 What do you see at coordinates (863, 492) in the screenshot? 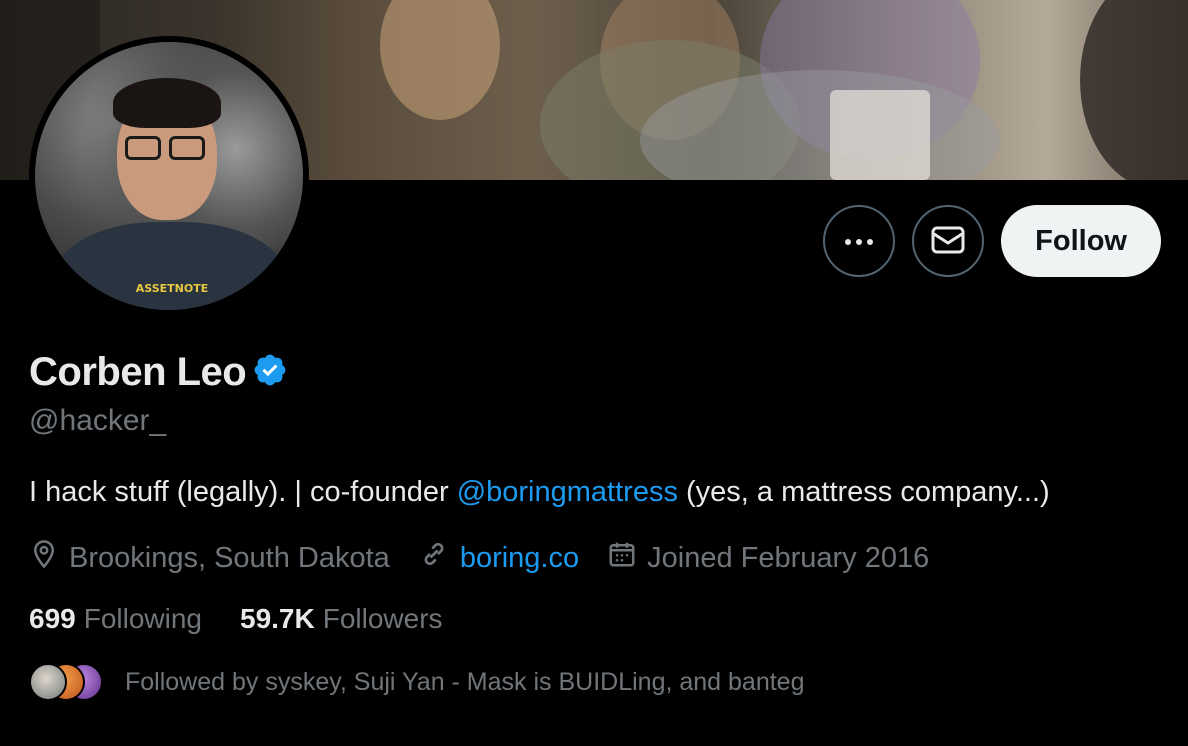
I see `bio-text-suffix: (yes, a mattress company...)` at bounding box center [863, 492].